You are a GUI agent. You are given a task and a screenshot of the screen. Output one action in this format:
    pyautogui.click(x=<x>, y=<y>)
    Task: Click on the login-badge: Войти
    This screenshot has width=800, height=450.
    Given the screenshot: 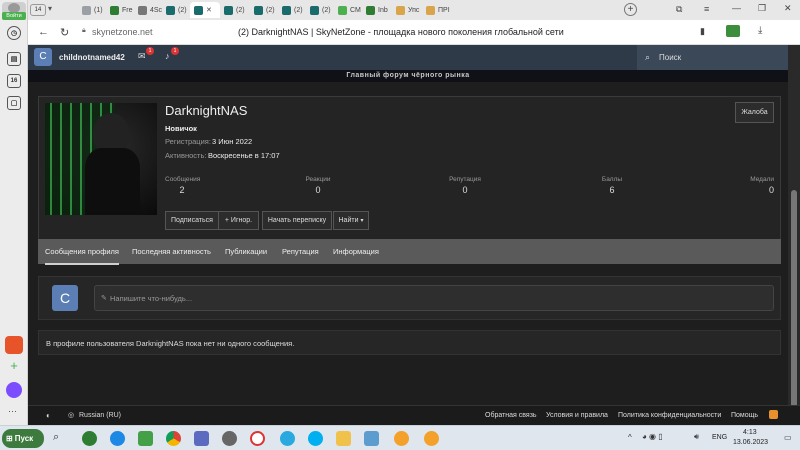 What is the action you would take?
    pyautogui.click(x=14, y=16)
    